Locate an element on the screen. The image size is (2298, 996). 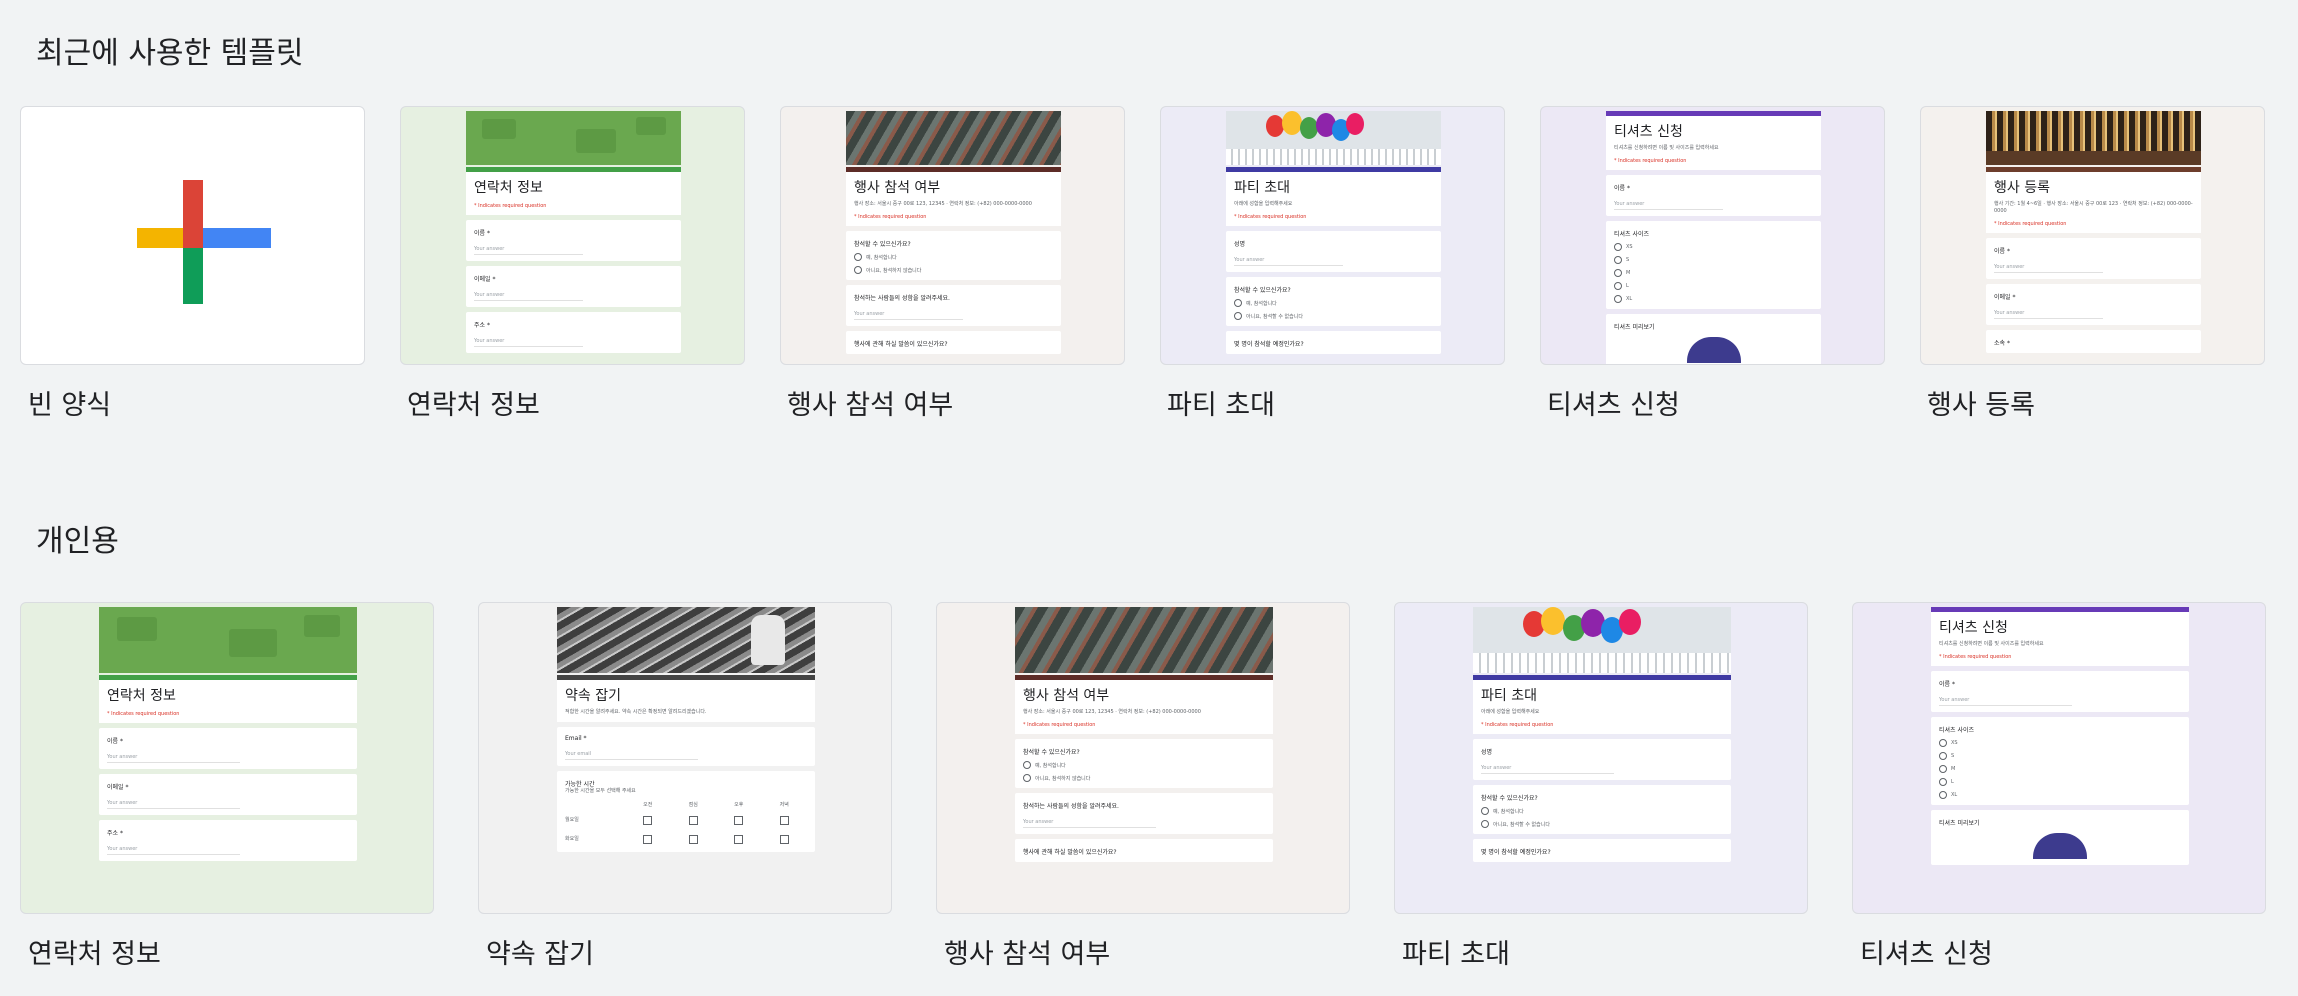
question-label: 티셔츠 사이즈 is located at coordinates (1632, 234).